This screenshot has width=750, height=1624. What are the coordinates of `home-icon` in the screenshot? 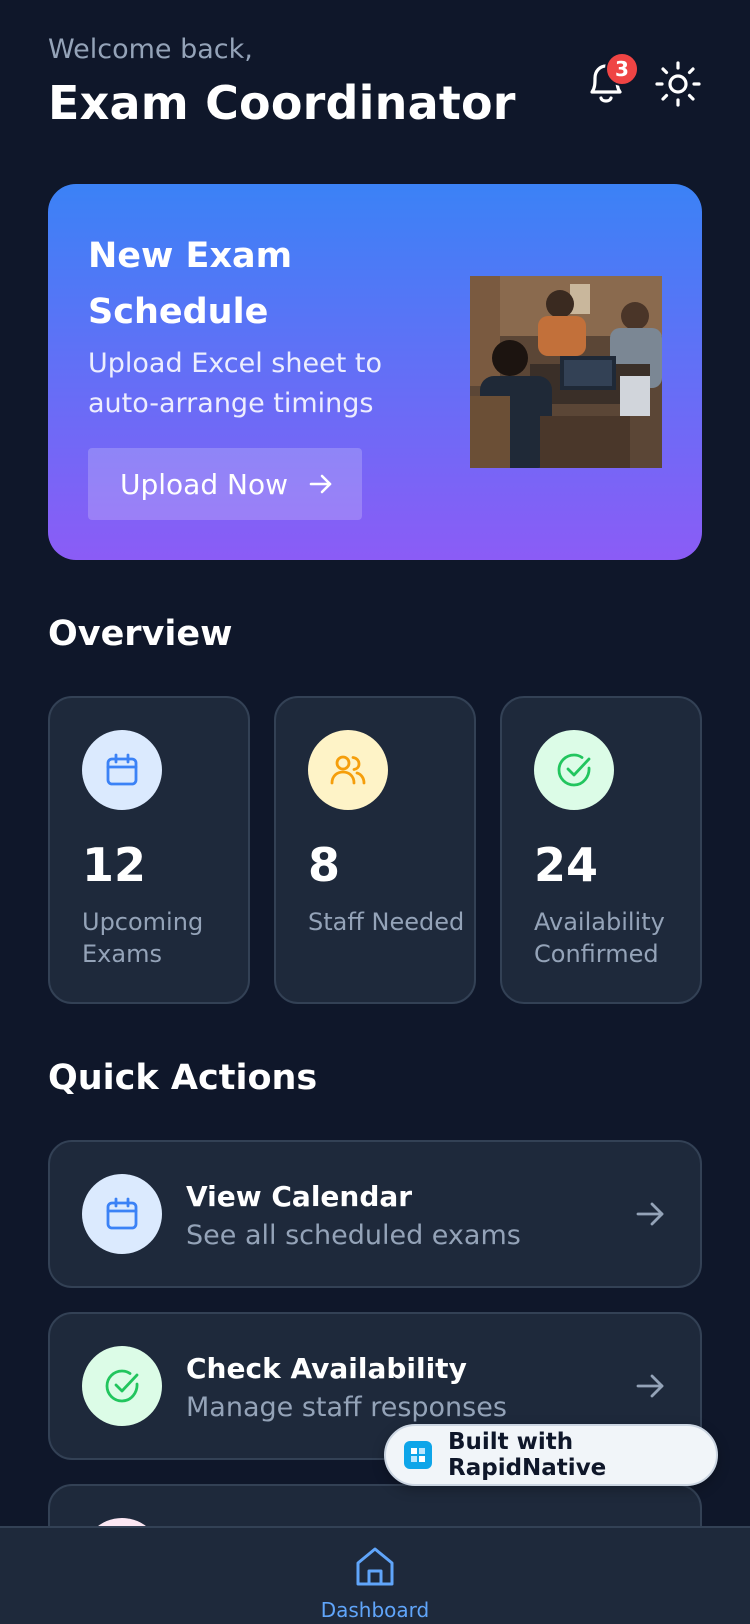 It's located at (375, 1567).